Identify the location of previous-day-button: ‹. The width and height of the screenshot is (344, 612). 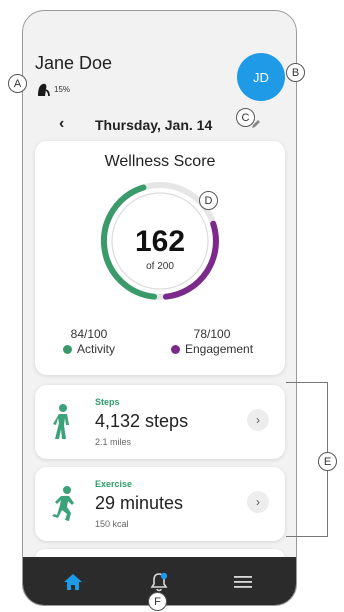
(61, 124).